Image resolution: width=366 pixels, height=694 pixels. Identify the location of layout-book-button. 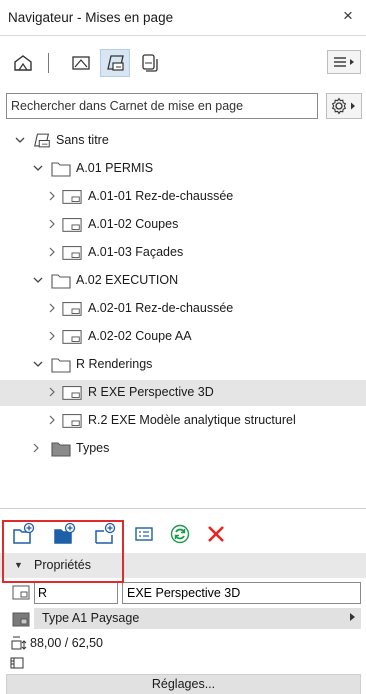
(115, 63).